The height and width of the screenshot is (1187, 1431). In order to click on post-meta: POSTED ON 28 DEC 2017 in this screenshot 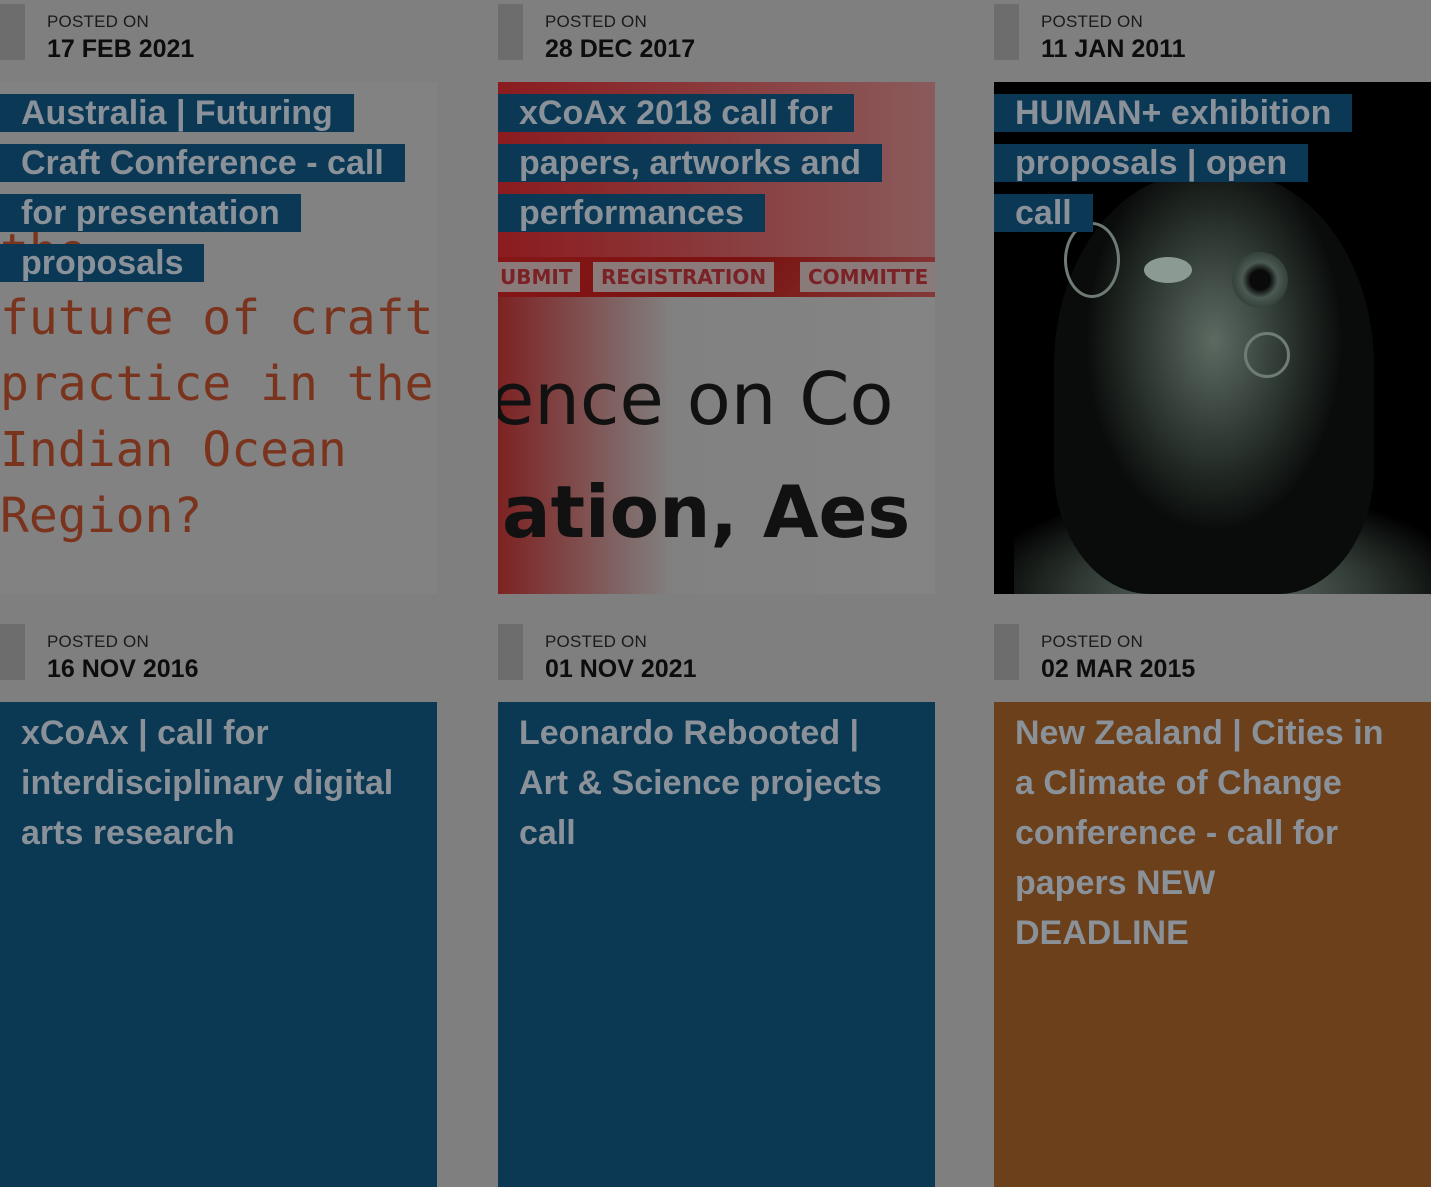, I will do `click(716, 31)`.